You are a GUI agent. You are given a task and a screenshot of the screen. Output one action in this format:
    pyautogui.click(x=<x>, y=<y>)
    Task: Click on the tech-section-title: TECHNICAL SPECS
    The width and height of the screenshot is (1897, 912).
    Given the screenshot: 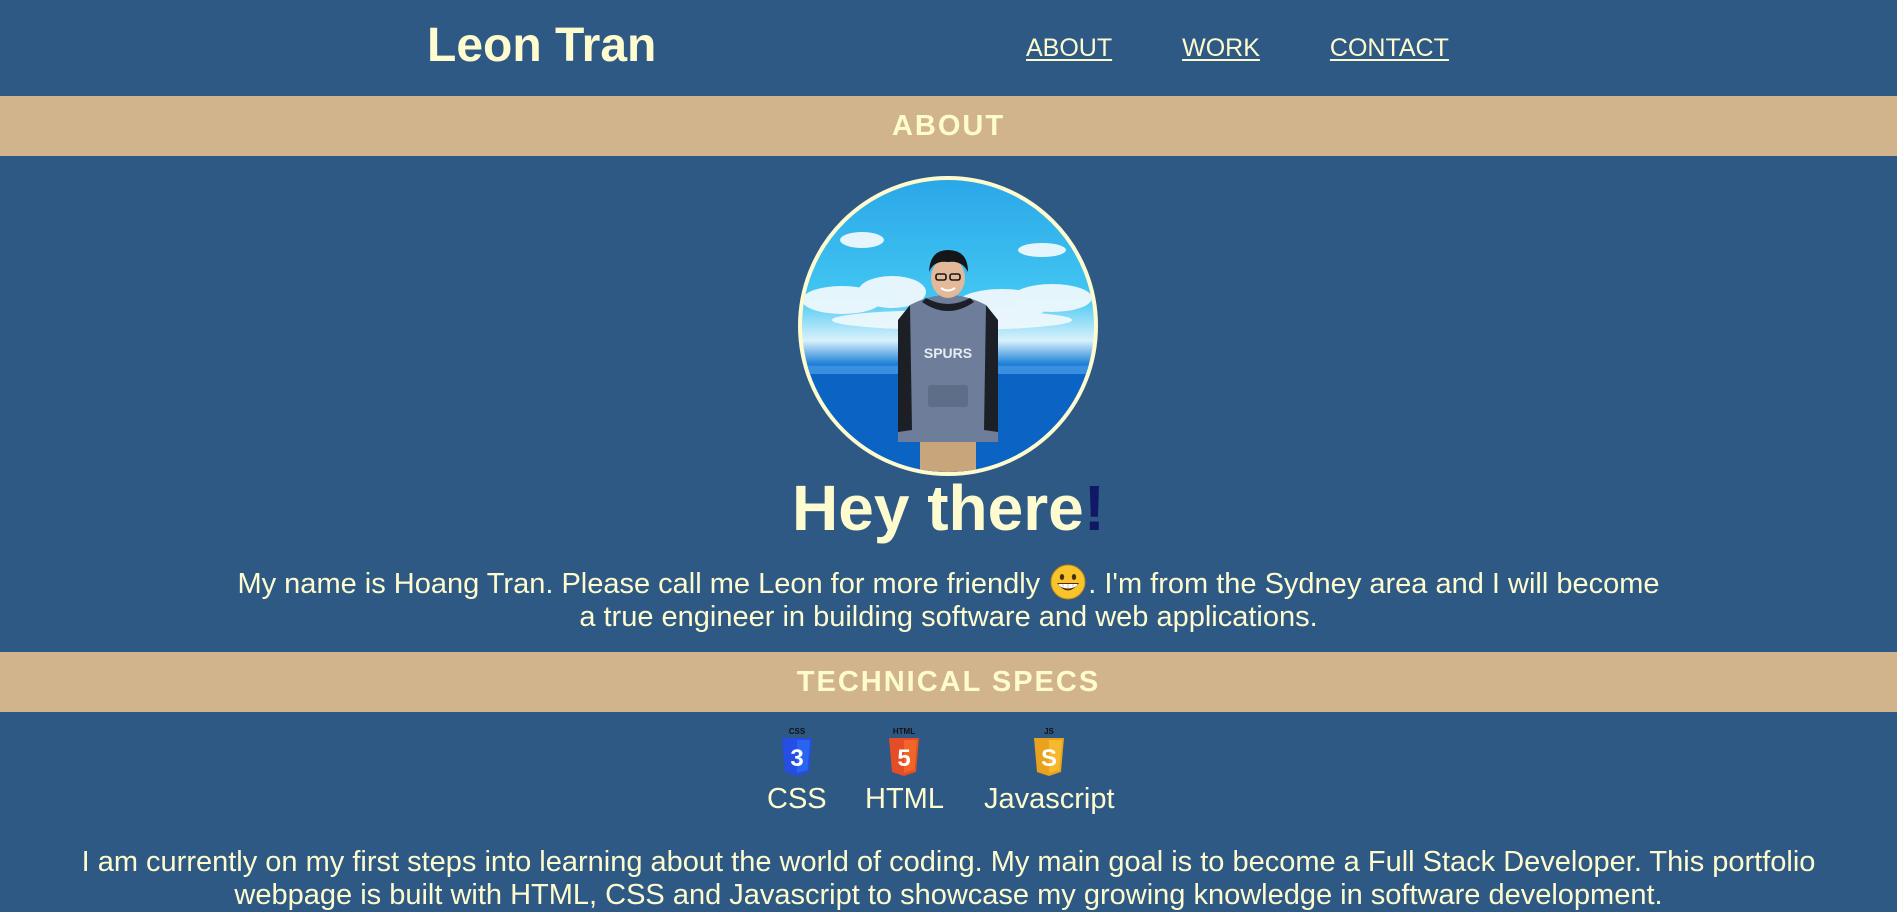 What is the action you would take?
    pyautogui.click(x=948, y=681)
    